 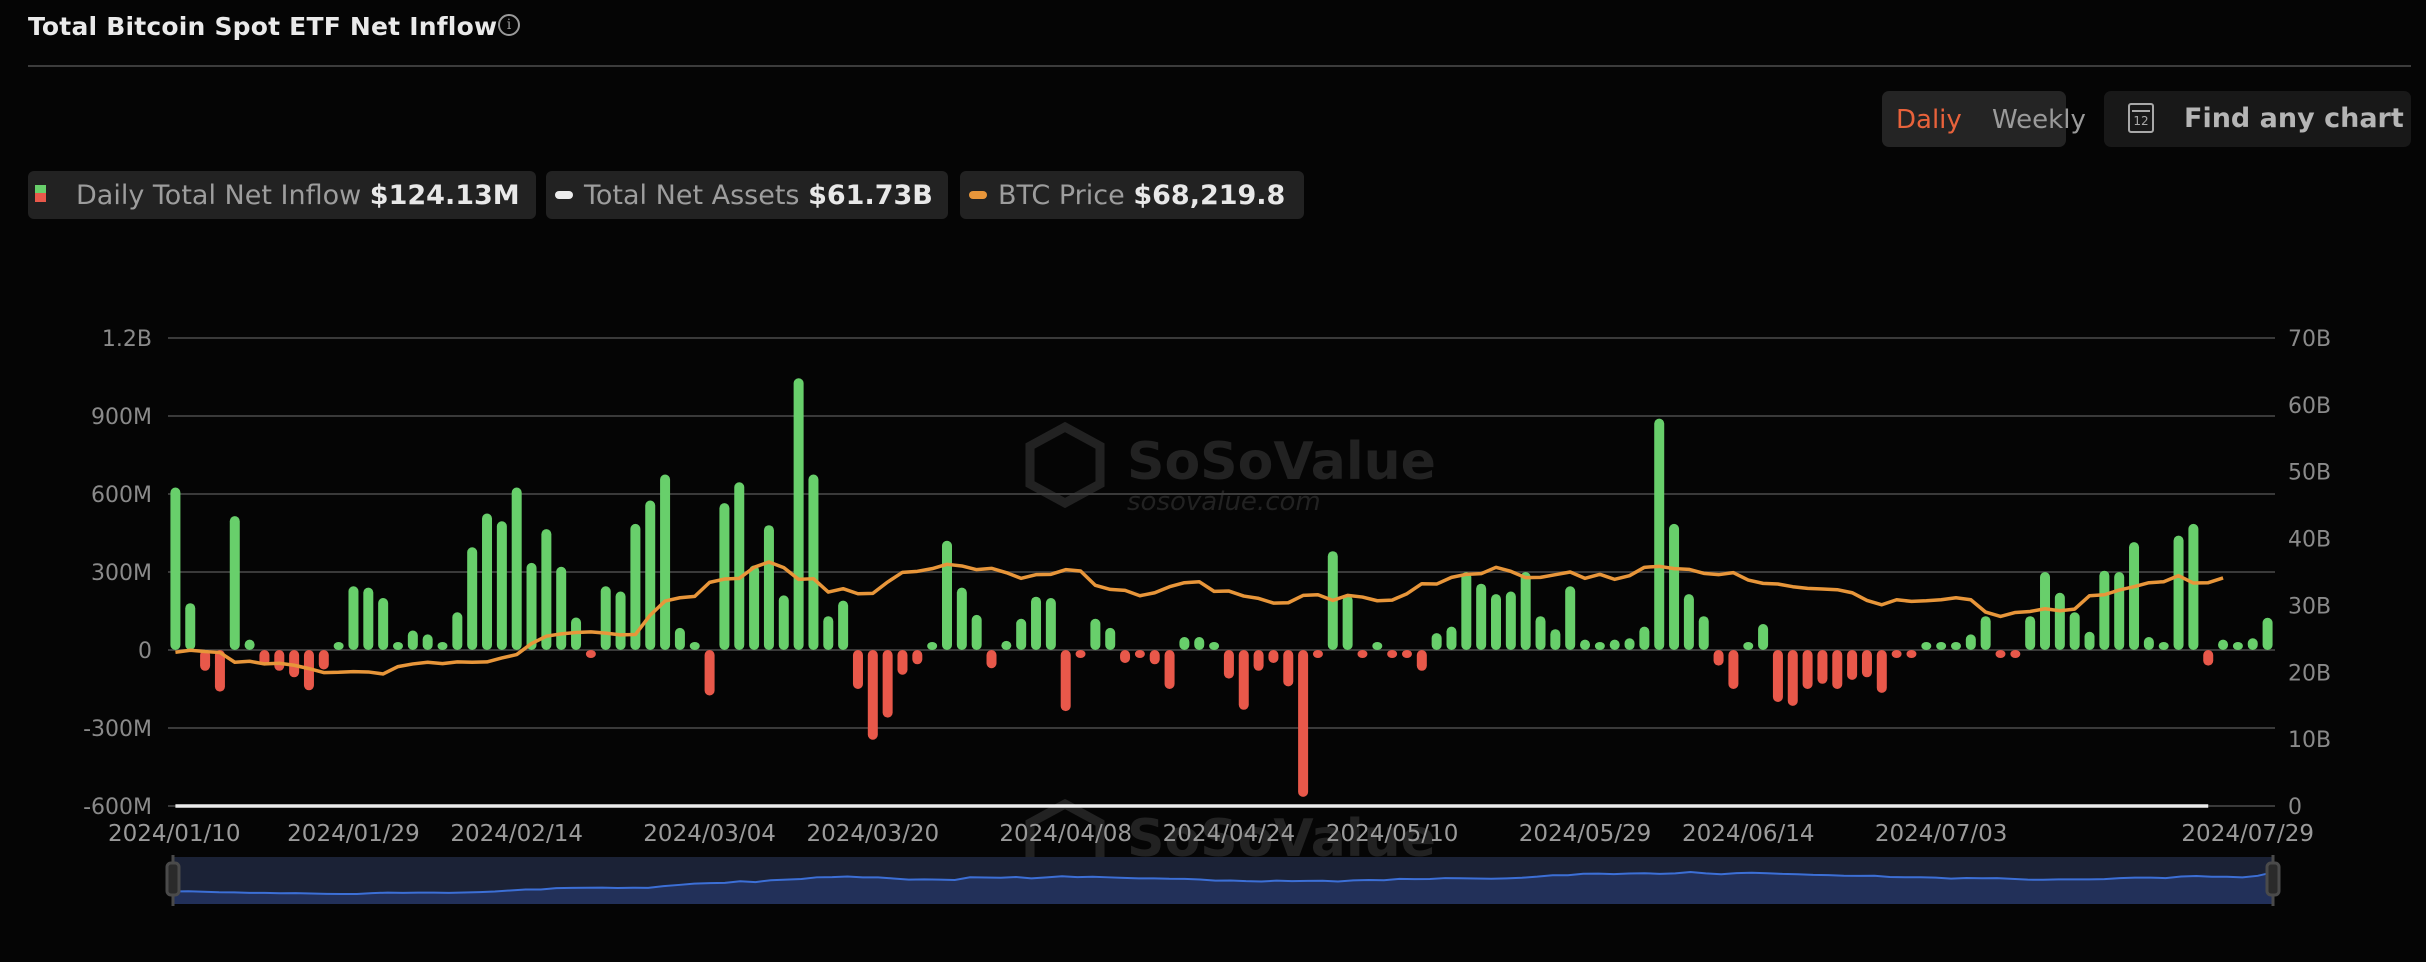 I want to click on y2-tick-label: 50B, so click(x=2309, y=473).